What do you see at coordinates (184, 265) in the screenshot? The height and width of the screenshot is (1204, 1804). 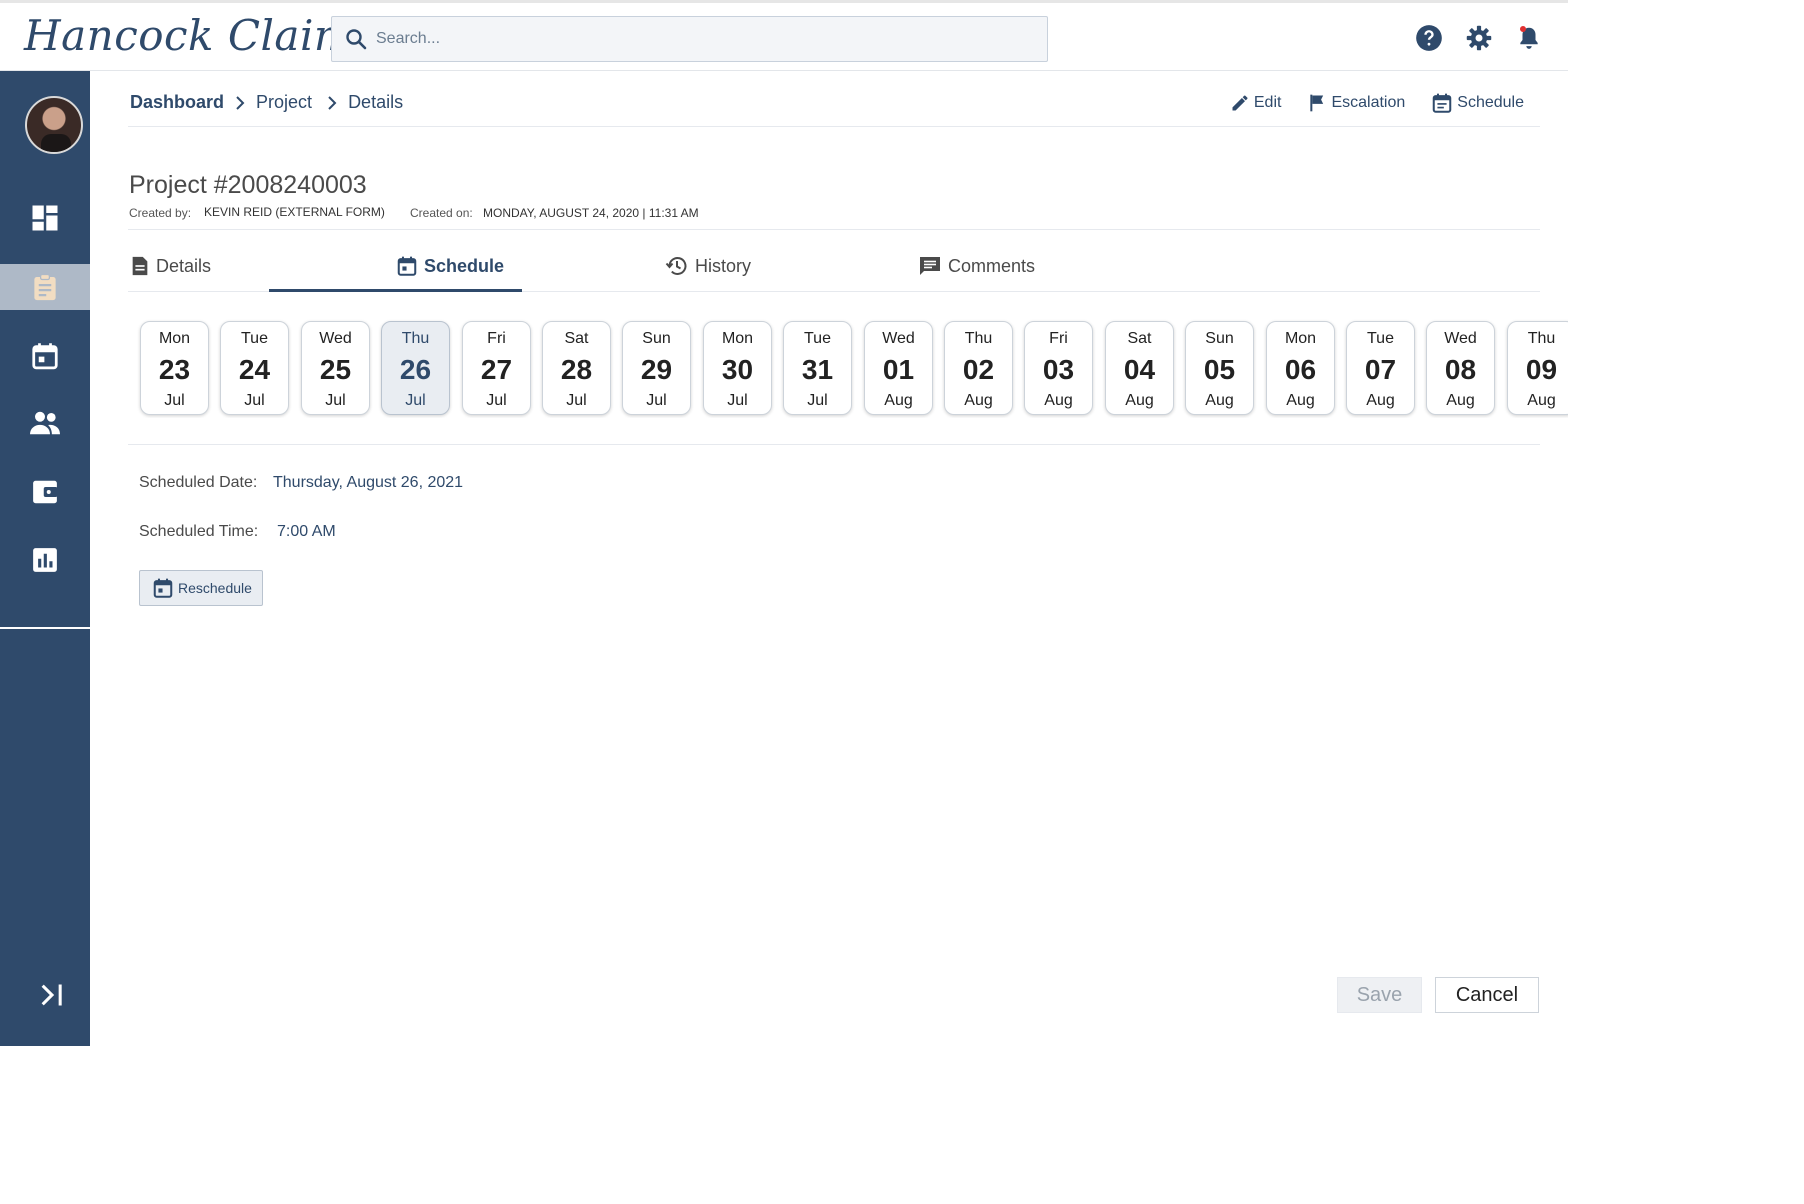 I see `tab-details-label: Details` at bounding box center [184, 265].